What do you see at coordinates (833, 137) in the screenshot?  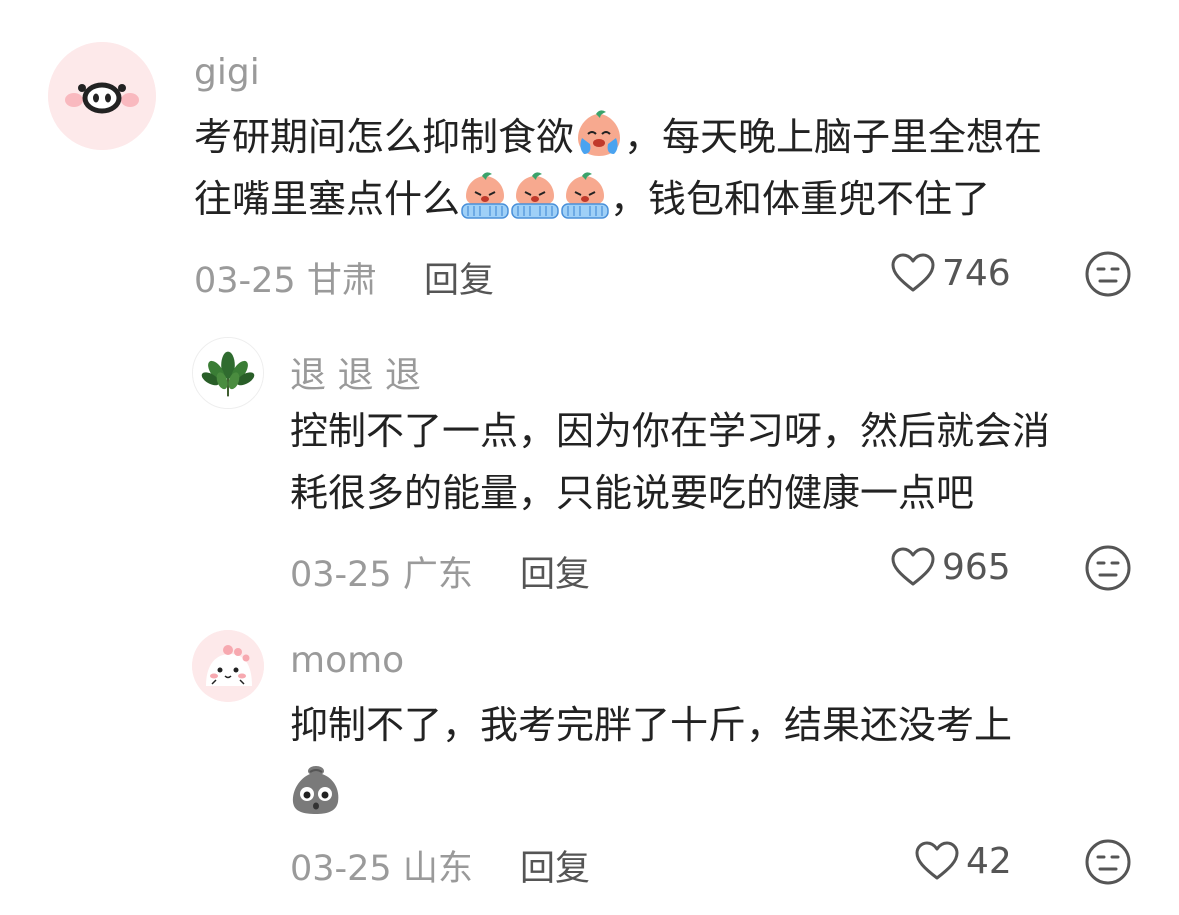 I see `comment-text-segment: ，每天晚上脑子里全想在` at bounding box center [833, 137].